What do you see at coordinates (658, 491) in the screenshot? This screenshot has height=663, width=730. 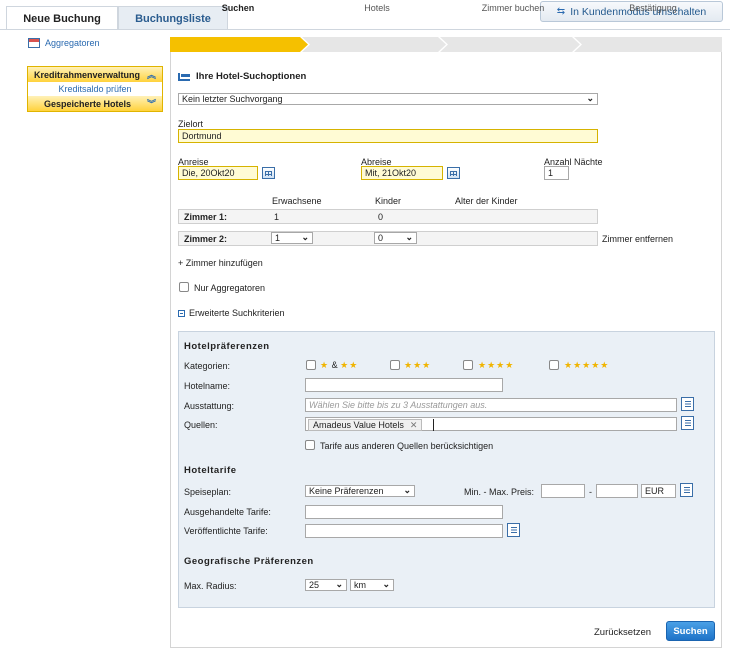 I see `currency-input: EUR` at bounding box center [658, 491].